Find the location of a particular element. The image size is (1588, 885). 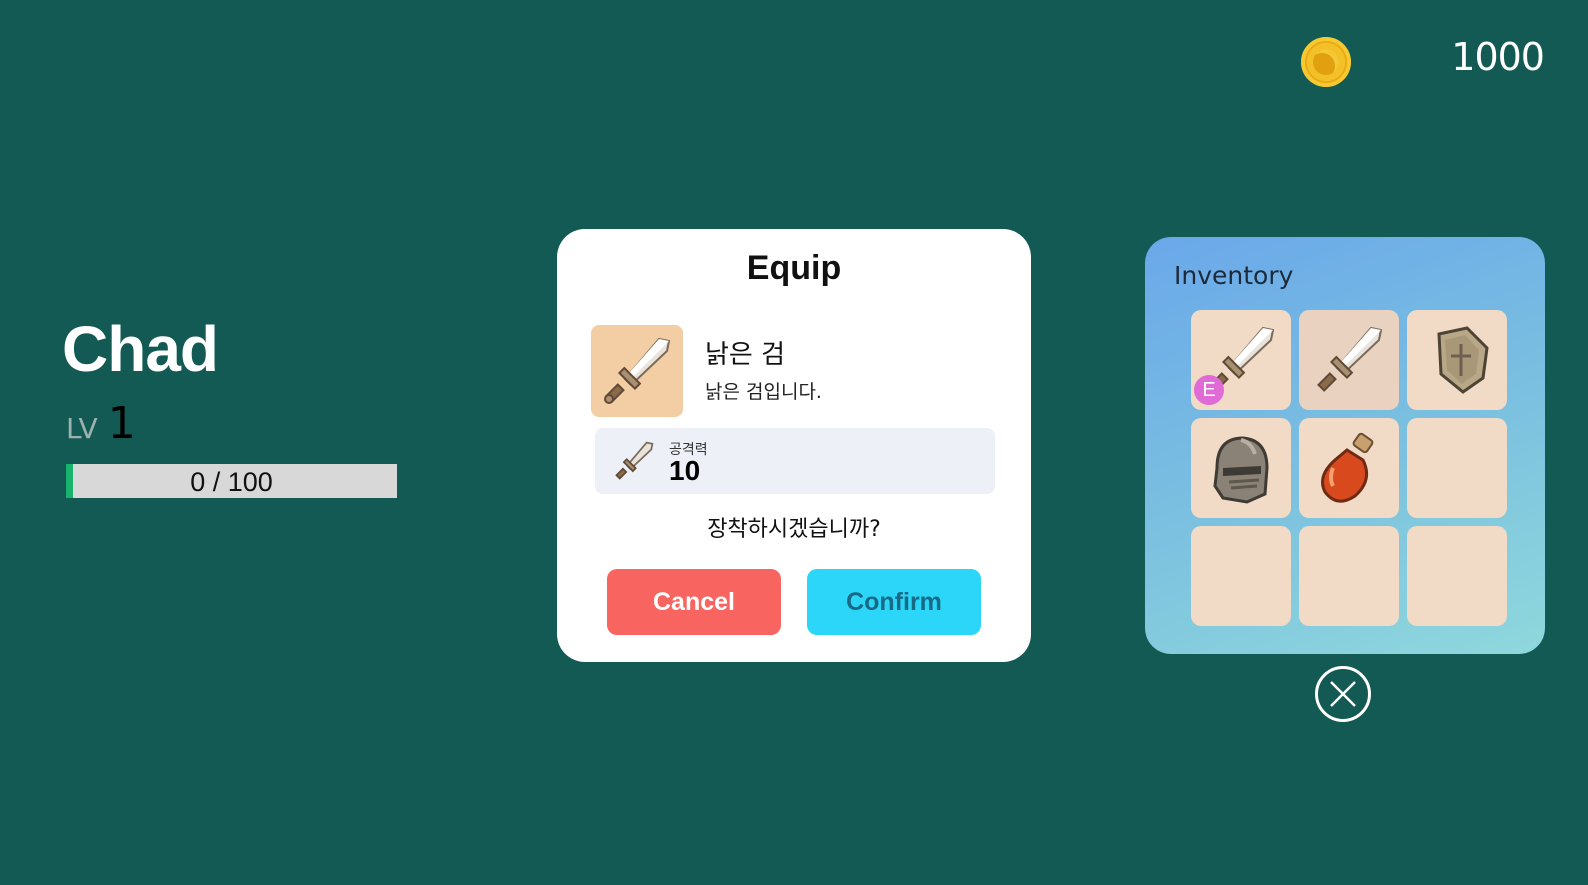

inventory-panel: Inventory E is located at coordinates (1345, 445).